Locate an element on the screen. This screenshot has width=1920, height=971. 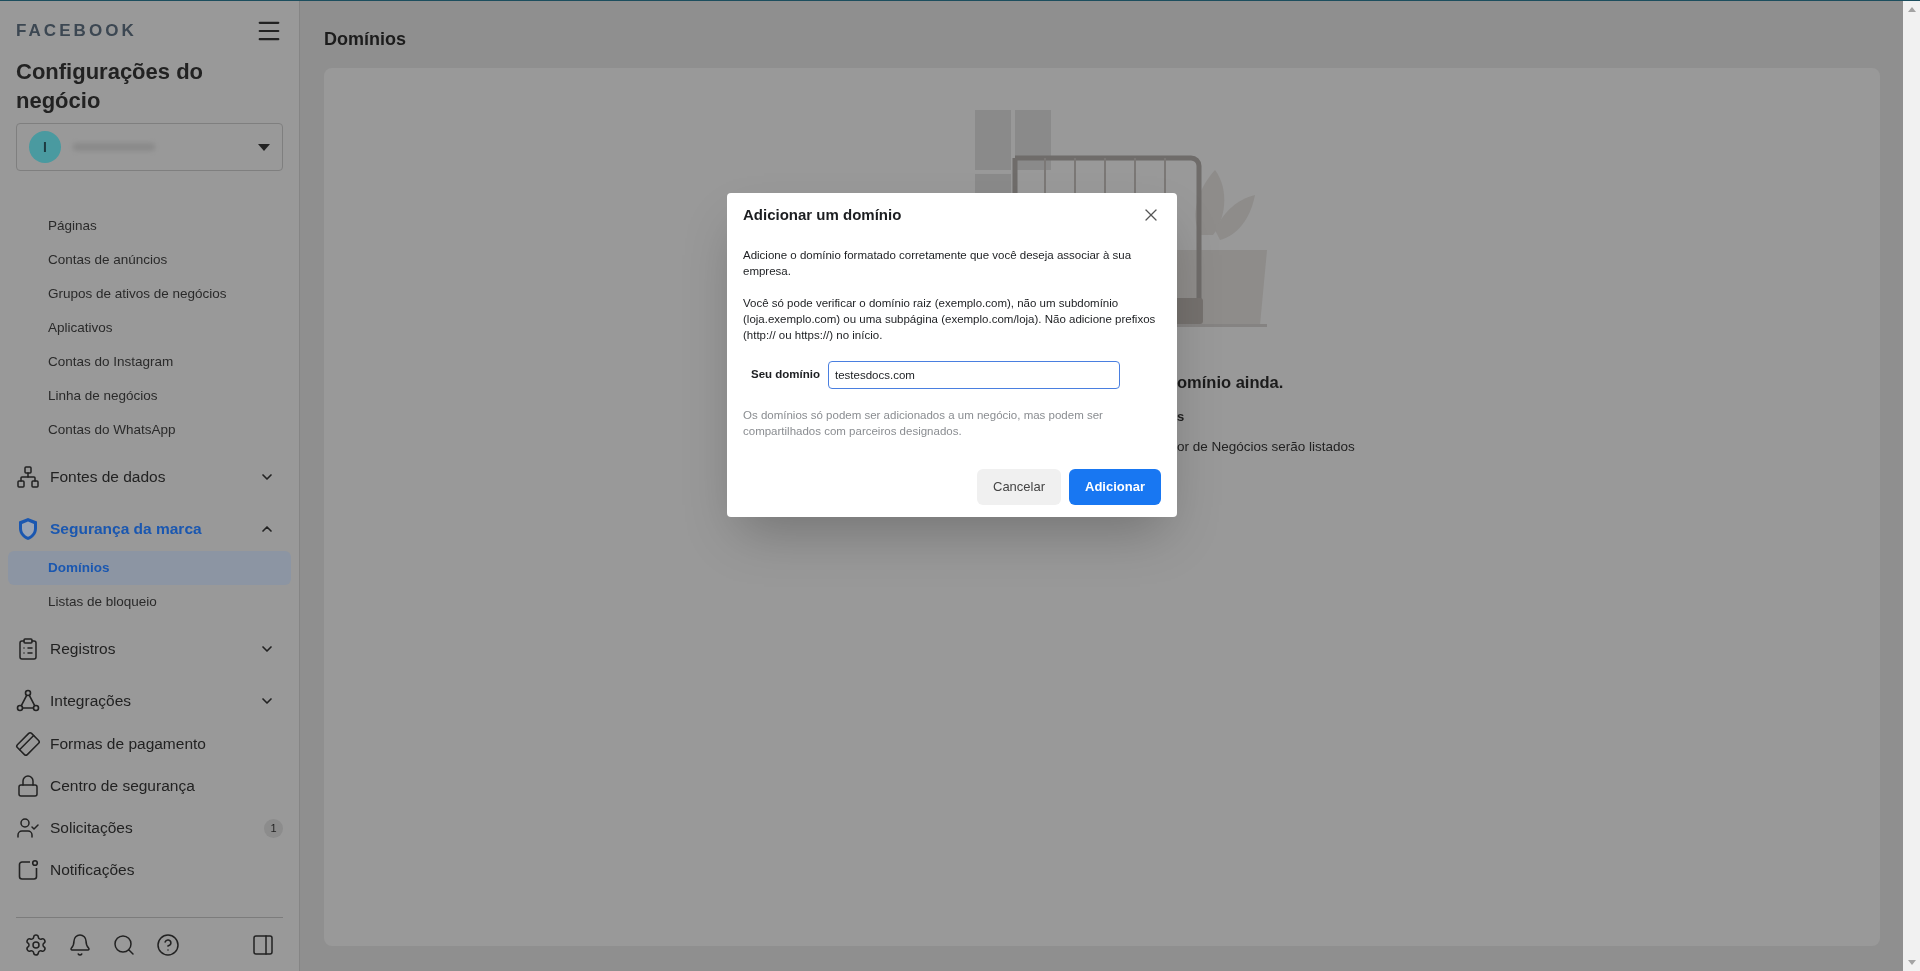
settings-icon is located at coordinates (36, 944).